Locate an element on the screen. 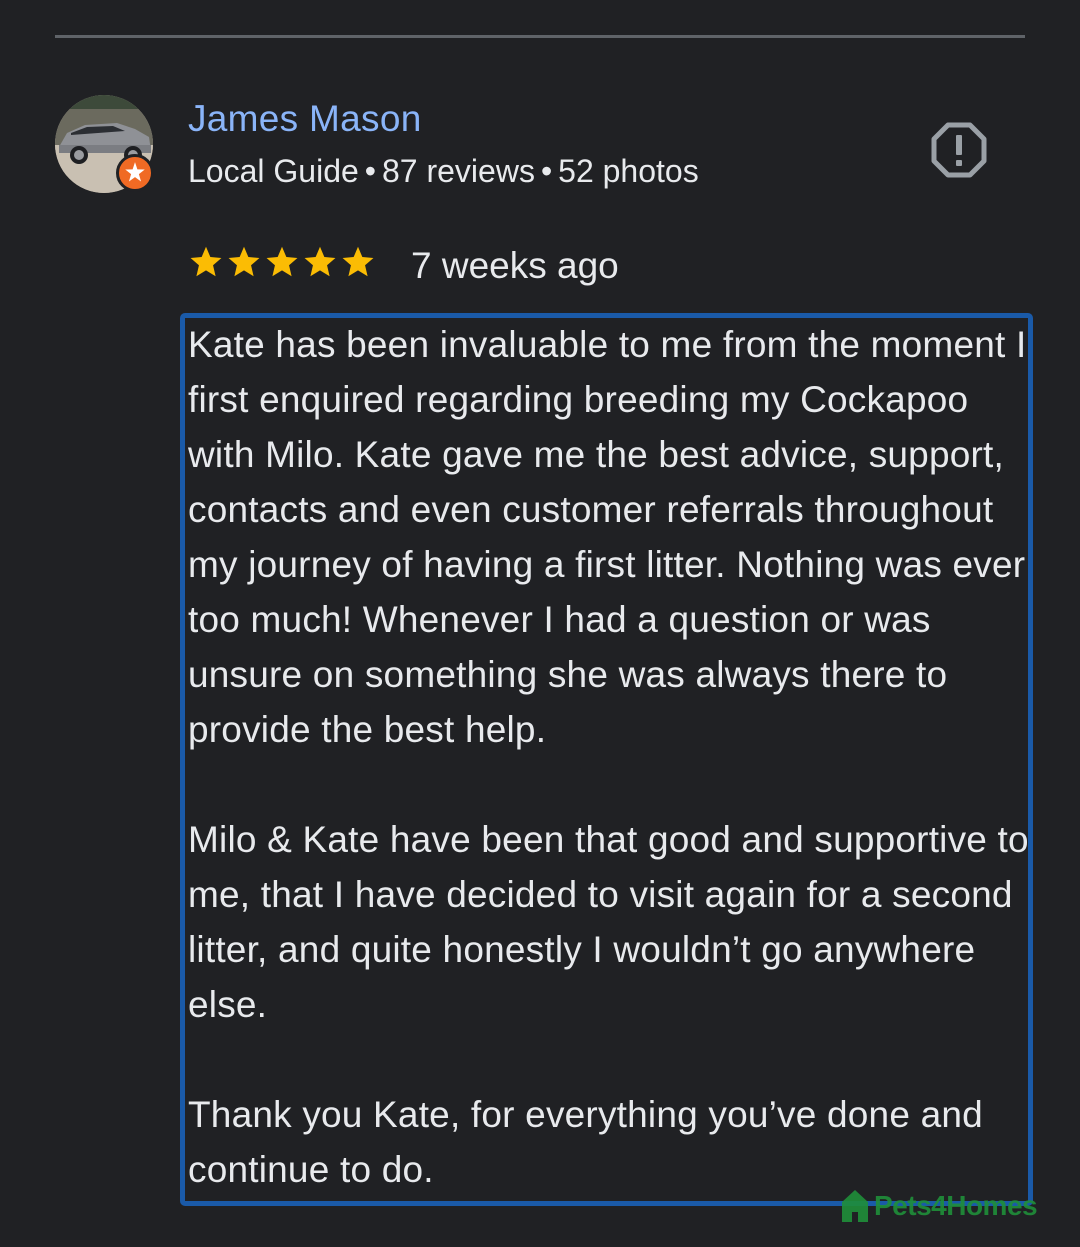 The height and width of the screenshot is (1247, 1080). report-icon is located at coordinates (959, 150).